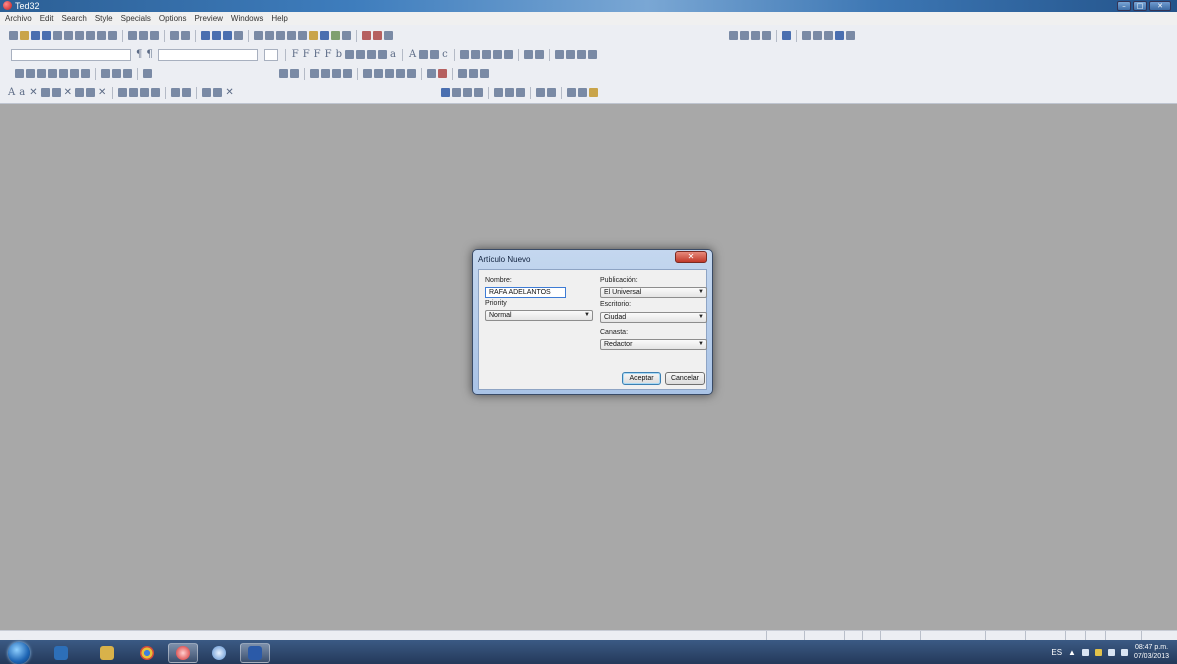 This screenshot has height=664, width=1177. What do you see at coordinates (431, 73) in the screenshot?
I see `doc-icon` at bounding box center [431, 73].